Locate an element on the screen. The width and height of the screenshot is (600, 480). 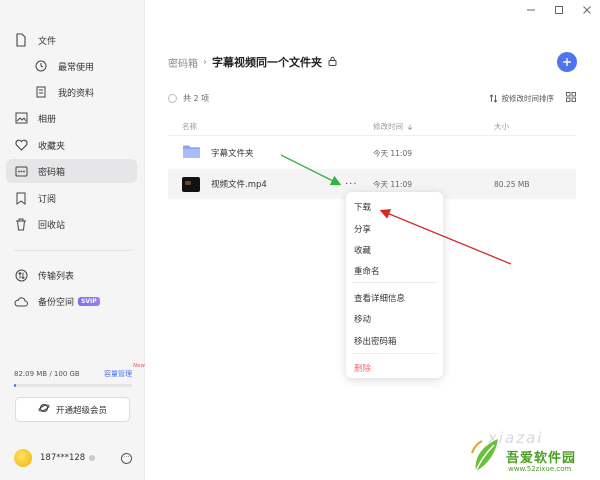
sort-button: 按修改时间排序 is located at coordinates (522, 98).